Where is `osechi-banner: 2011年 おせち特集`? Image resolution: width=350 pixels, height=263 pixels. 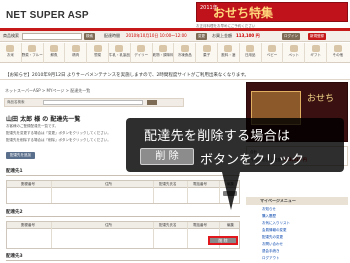
osechi-banner: 2011年 おせち特集 is located at coordinates (272, 12).